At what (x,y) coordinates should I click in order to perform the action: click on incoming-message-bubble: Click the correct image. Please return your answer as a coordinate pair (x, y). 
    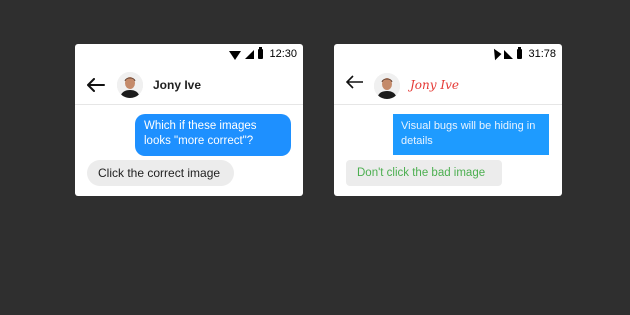
    Looking at the image, I should click on (160, 173).